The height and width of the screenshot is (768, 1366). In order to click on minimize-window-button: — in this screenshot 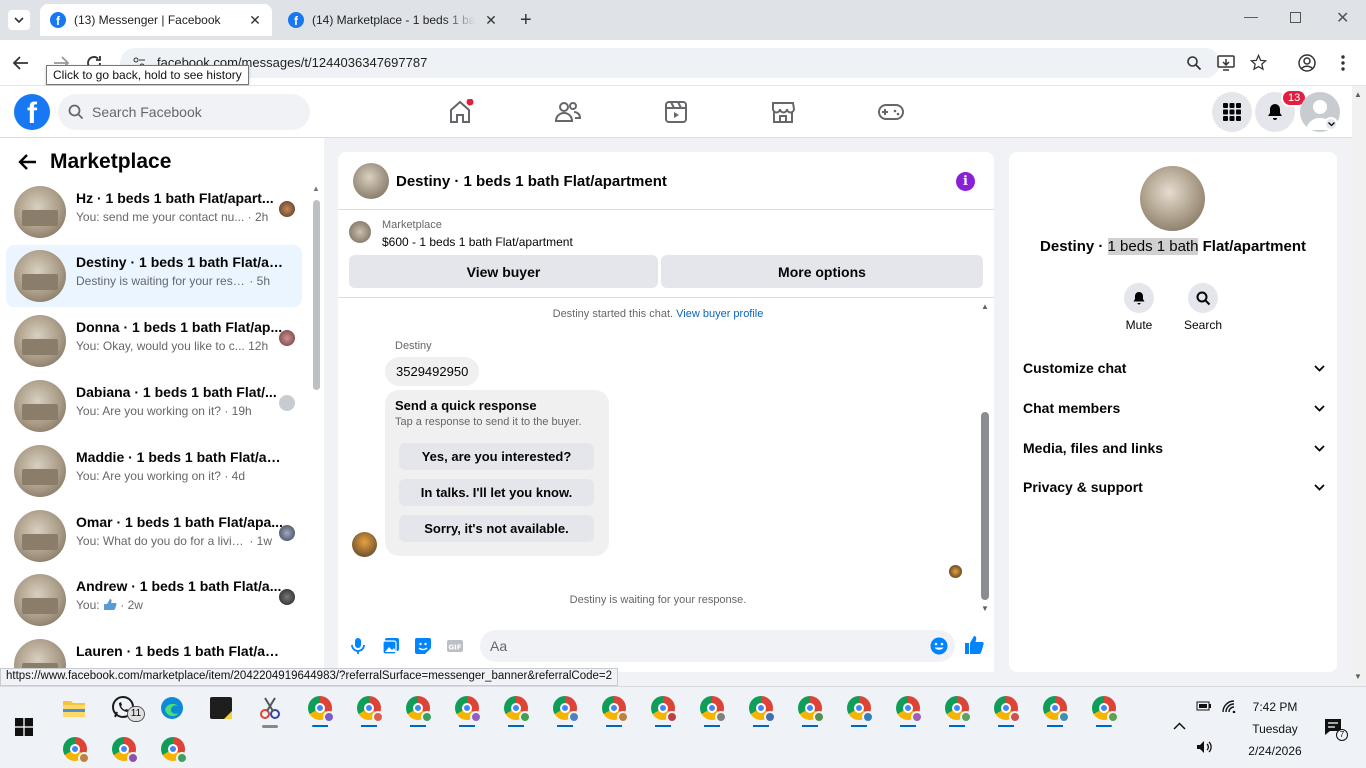, I will do `click(1251, 16)`.